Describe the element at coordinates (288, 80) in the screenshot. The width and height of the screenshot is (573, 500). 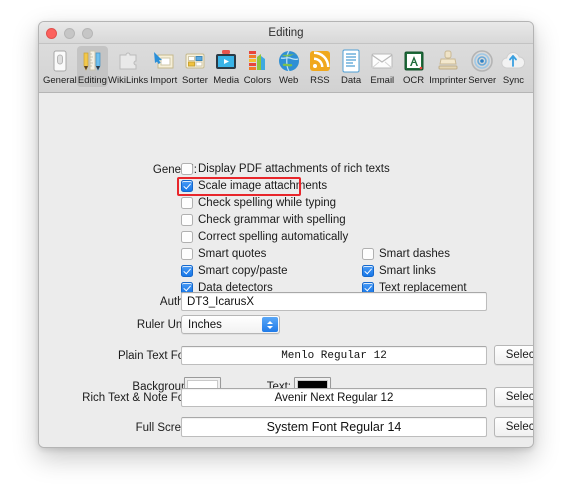
I see `toolbar-label: Web` at that location.